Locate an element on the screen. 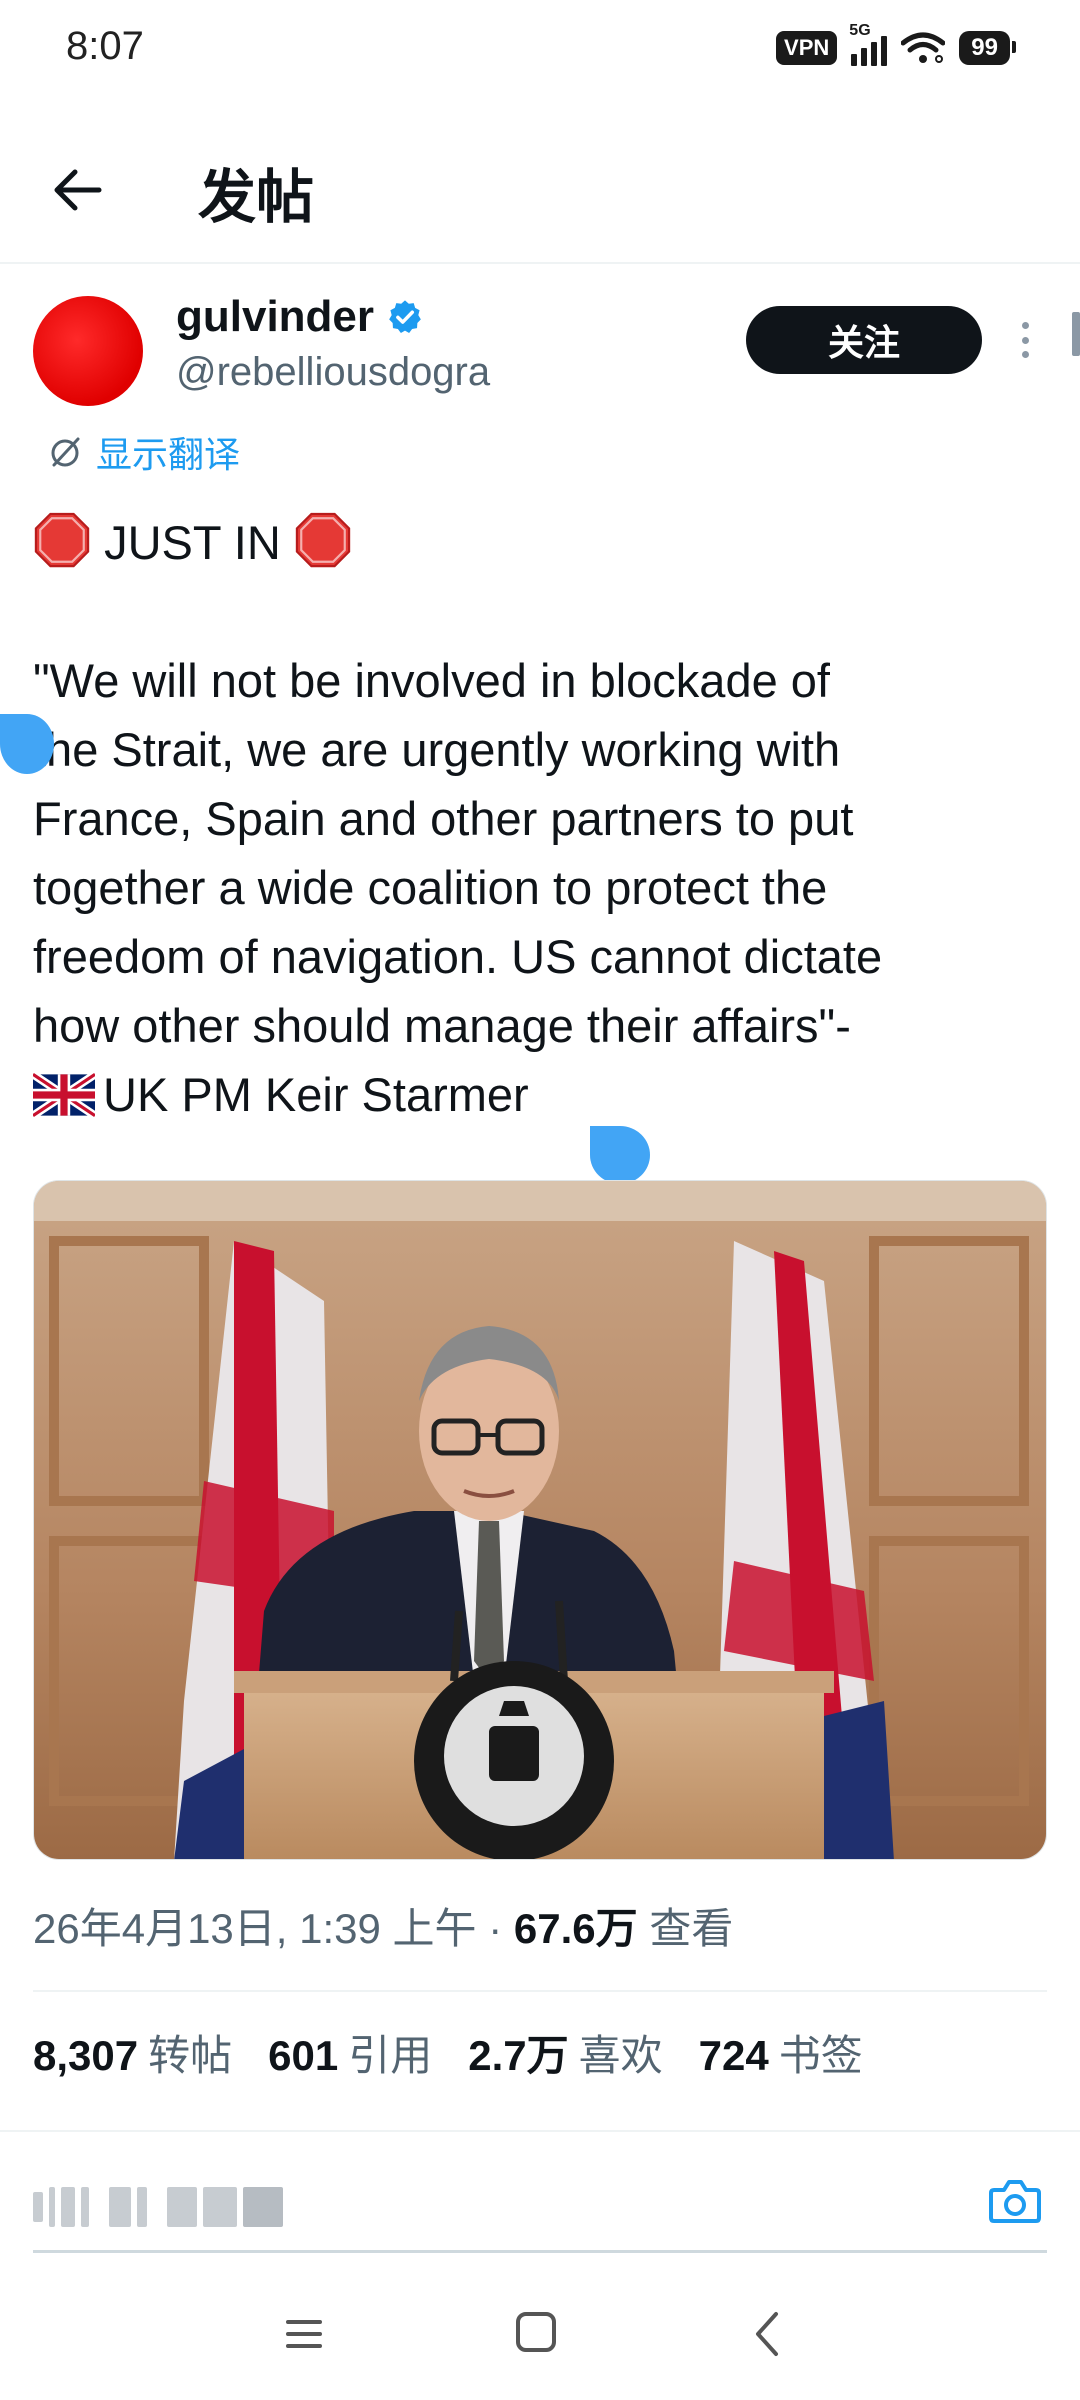 Image resolution: width=1080 pixels, height=2400 pixels. text-line-4: France, Spain and other partners to put is located at coordinates (443, 818).